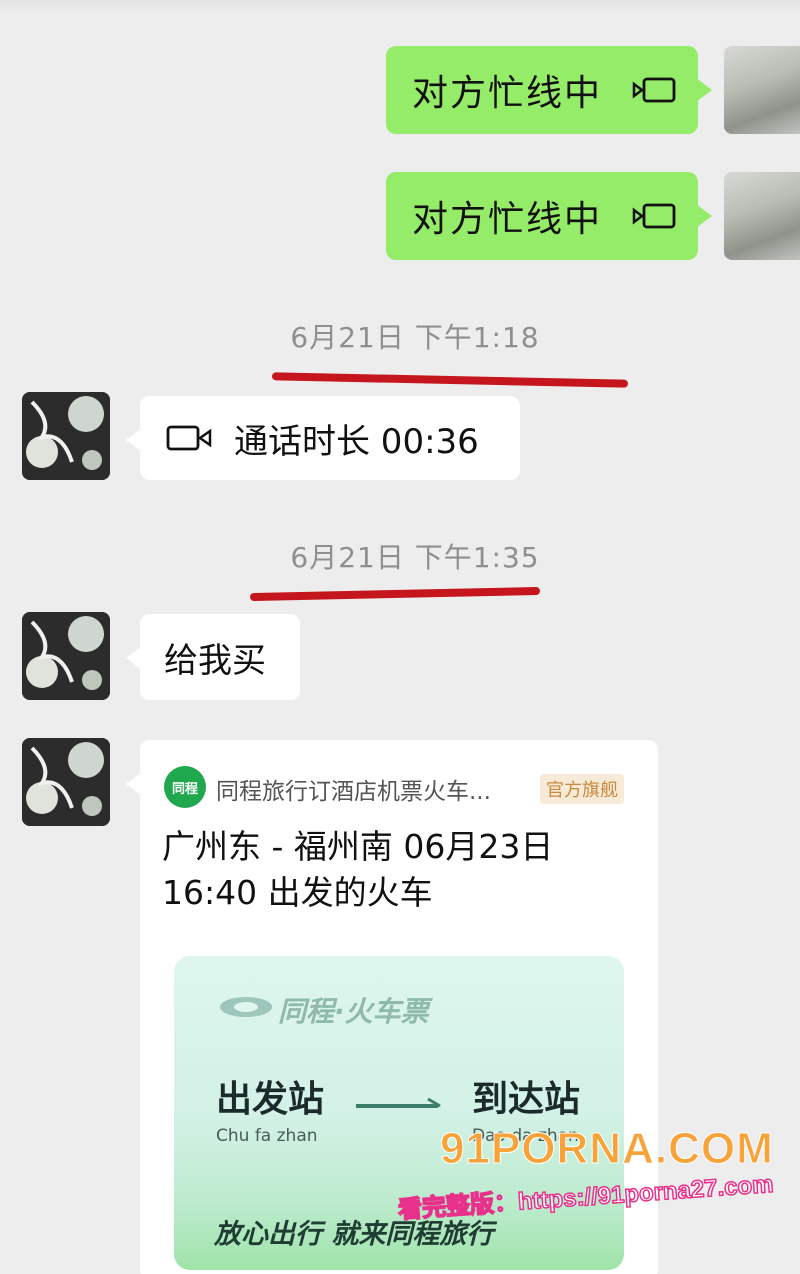 Image resolution: width=800 pixels, height=1274 pixels. I want to click on official-badge: 官方旗舰, so click(582, 789).